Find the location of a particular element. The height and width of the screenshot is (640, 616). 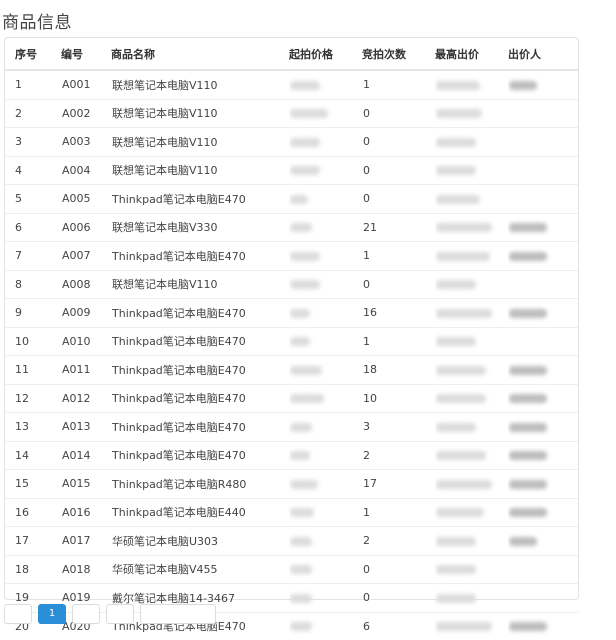

column-header-top-bid: 最高出价 is located at coordinates (471, 54).